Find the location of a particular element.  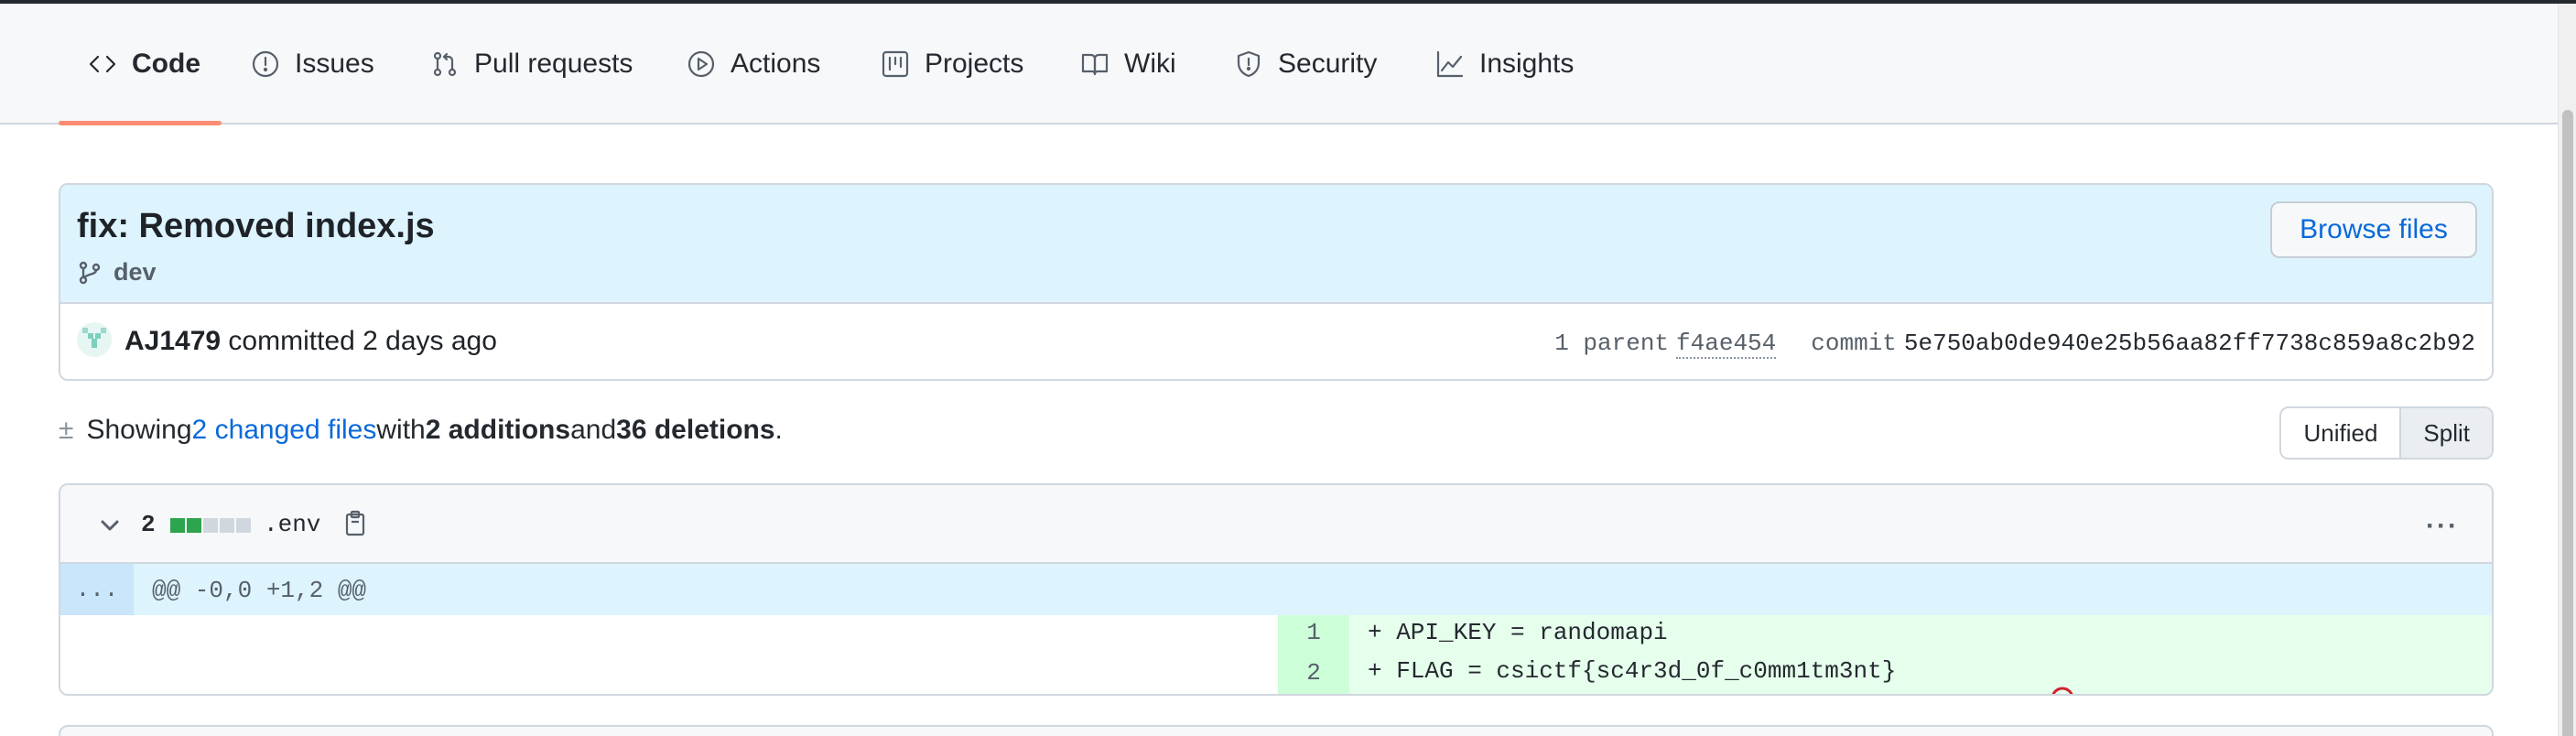

selected-tab-indicator is located at coordinates (140, 123).